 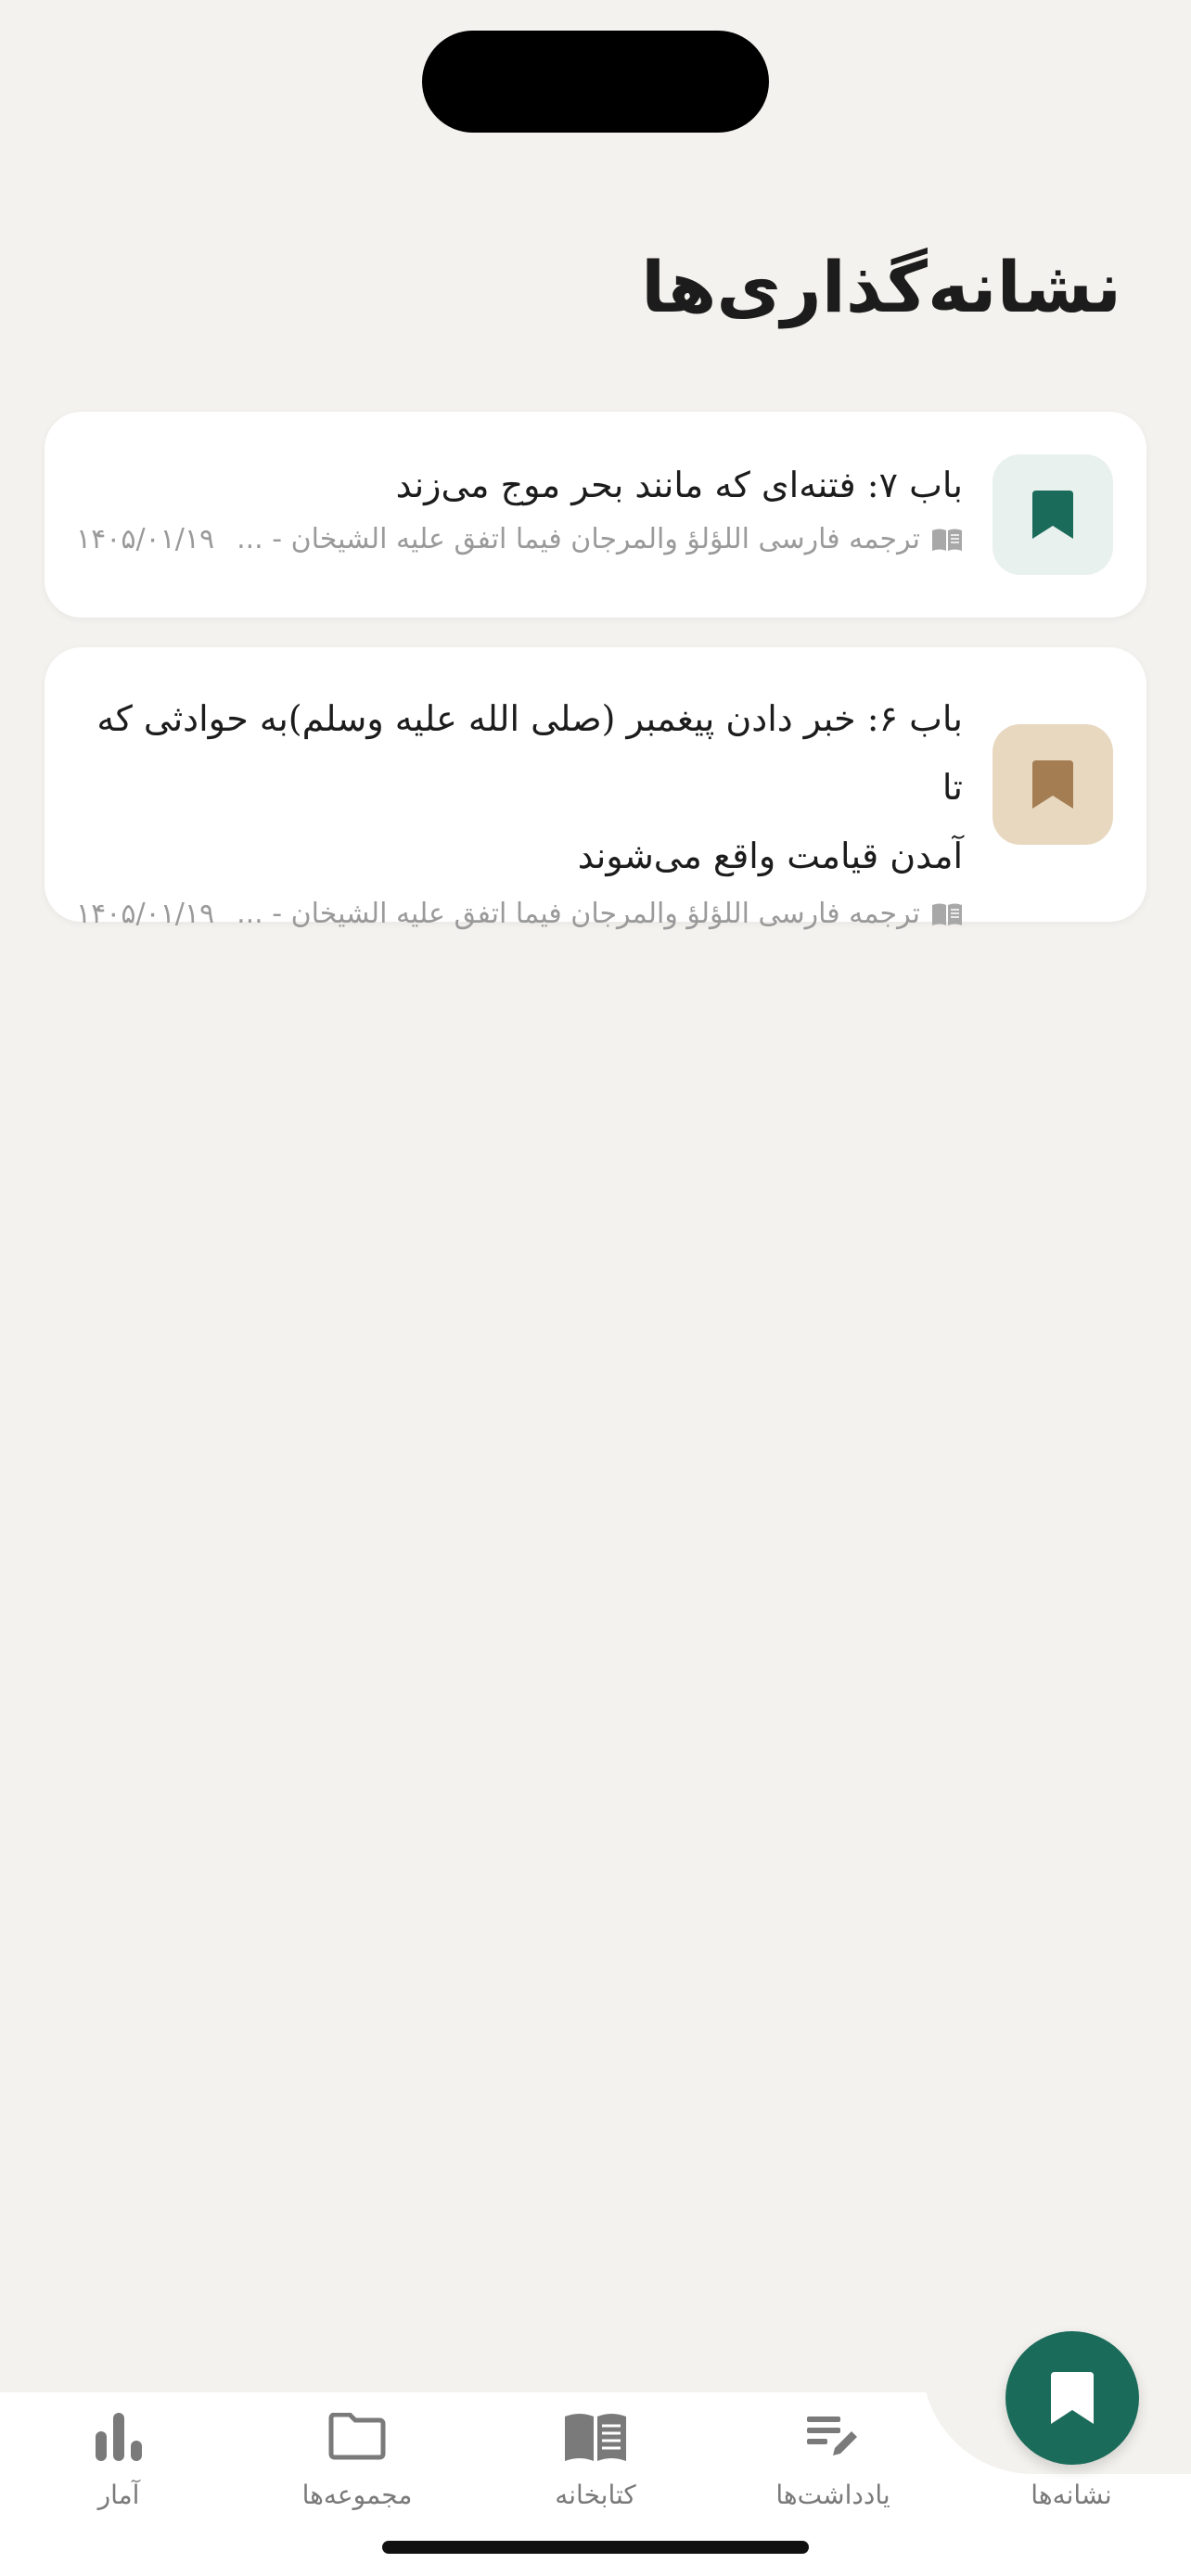 What do you see at coordinates (357, 2495) in the screenshot?
I see `tab-label: مجموعه‌ها` at bounding box center [357, 2495].